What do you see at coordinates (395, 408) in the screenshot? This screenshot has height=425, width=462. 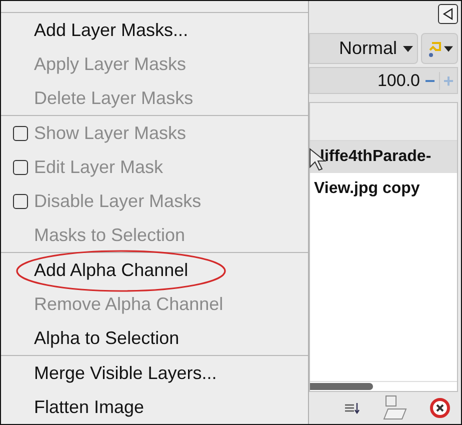 I see `image-icon` at bounding box center [395, 408].